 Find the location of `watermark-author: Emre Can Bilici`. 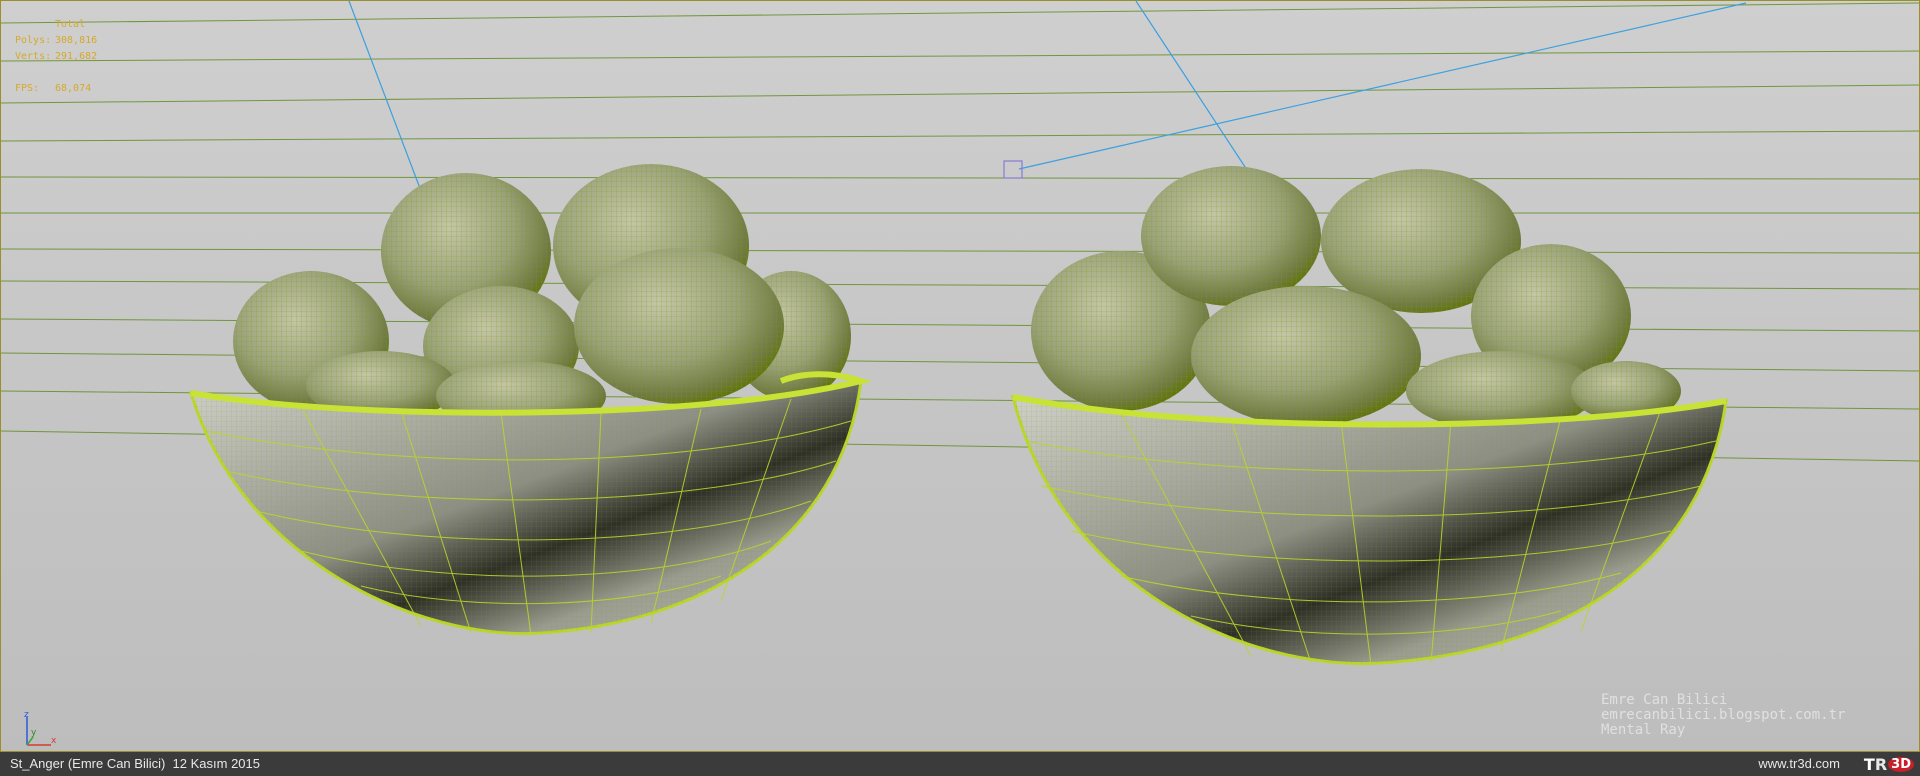

watermark-author: Emre Can Bilici is located at coordinates (1664, 700).